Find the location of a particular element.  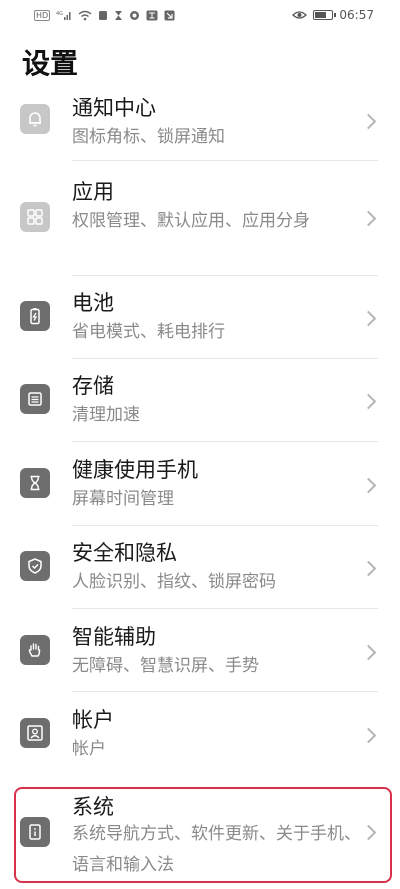

item-subtitle: 人脸识别、指纹、锁屏密码 is located at coordinates (174, 582).